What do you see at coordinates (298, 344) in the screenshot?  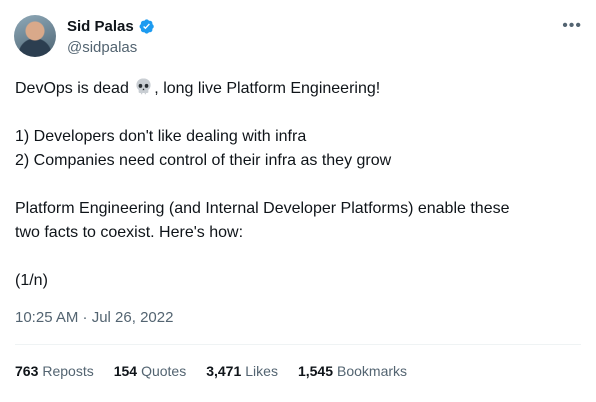 I see `divider` at bounding box center [298, 344].